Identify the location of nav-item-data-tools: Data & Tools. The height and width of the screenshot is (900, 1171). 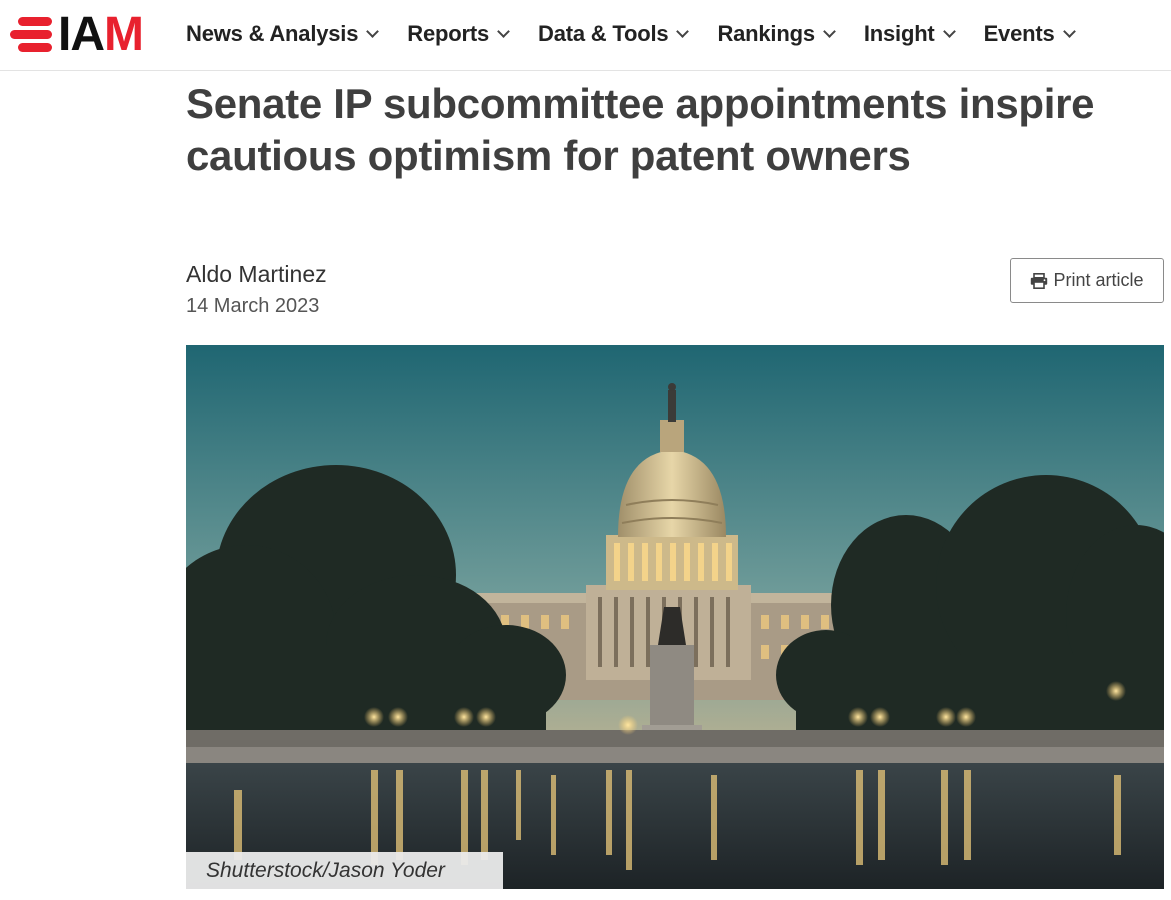
(614, 33).